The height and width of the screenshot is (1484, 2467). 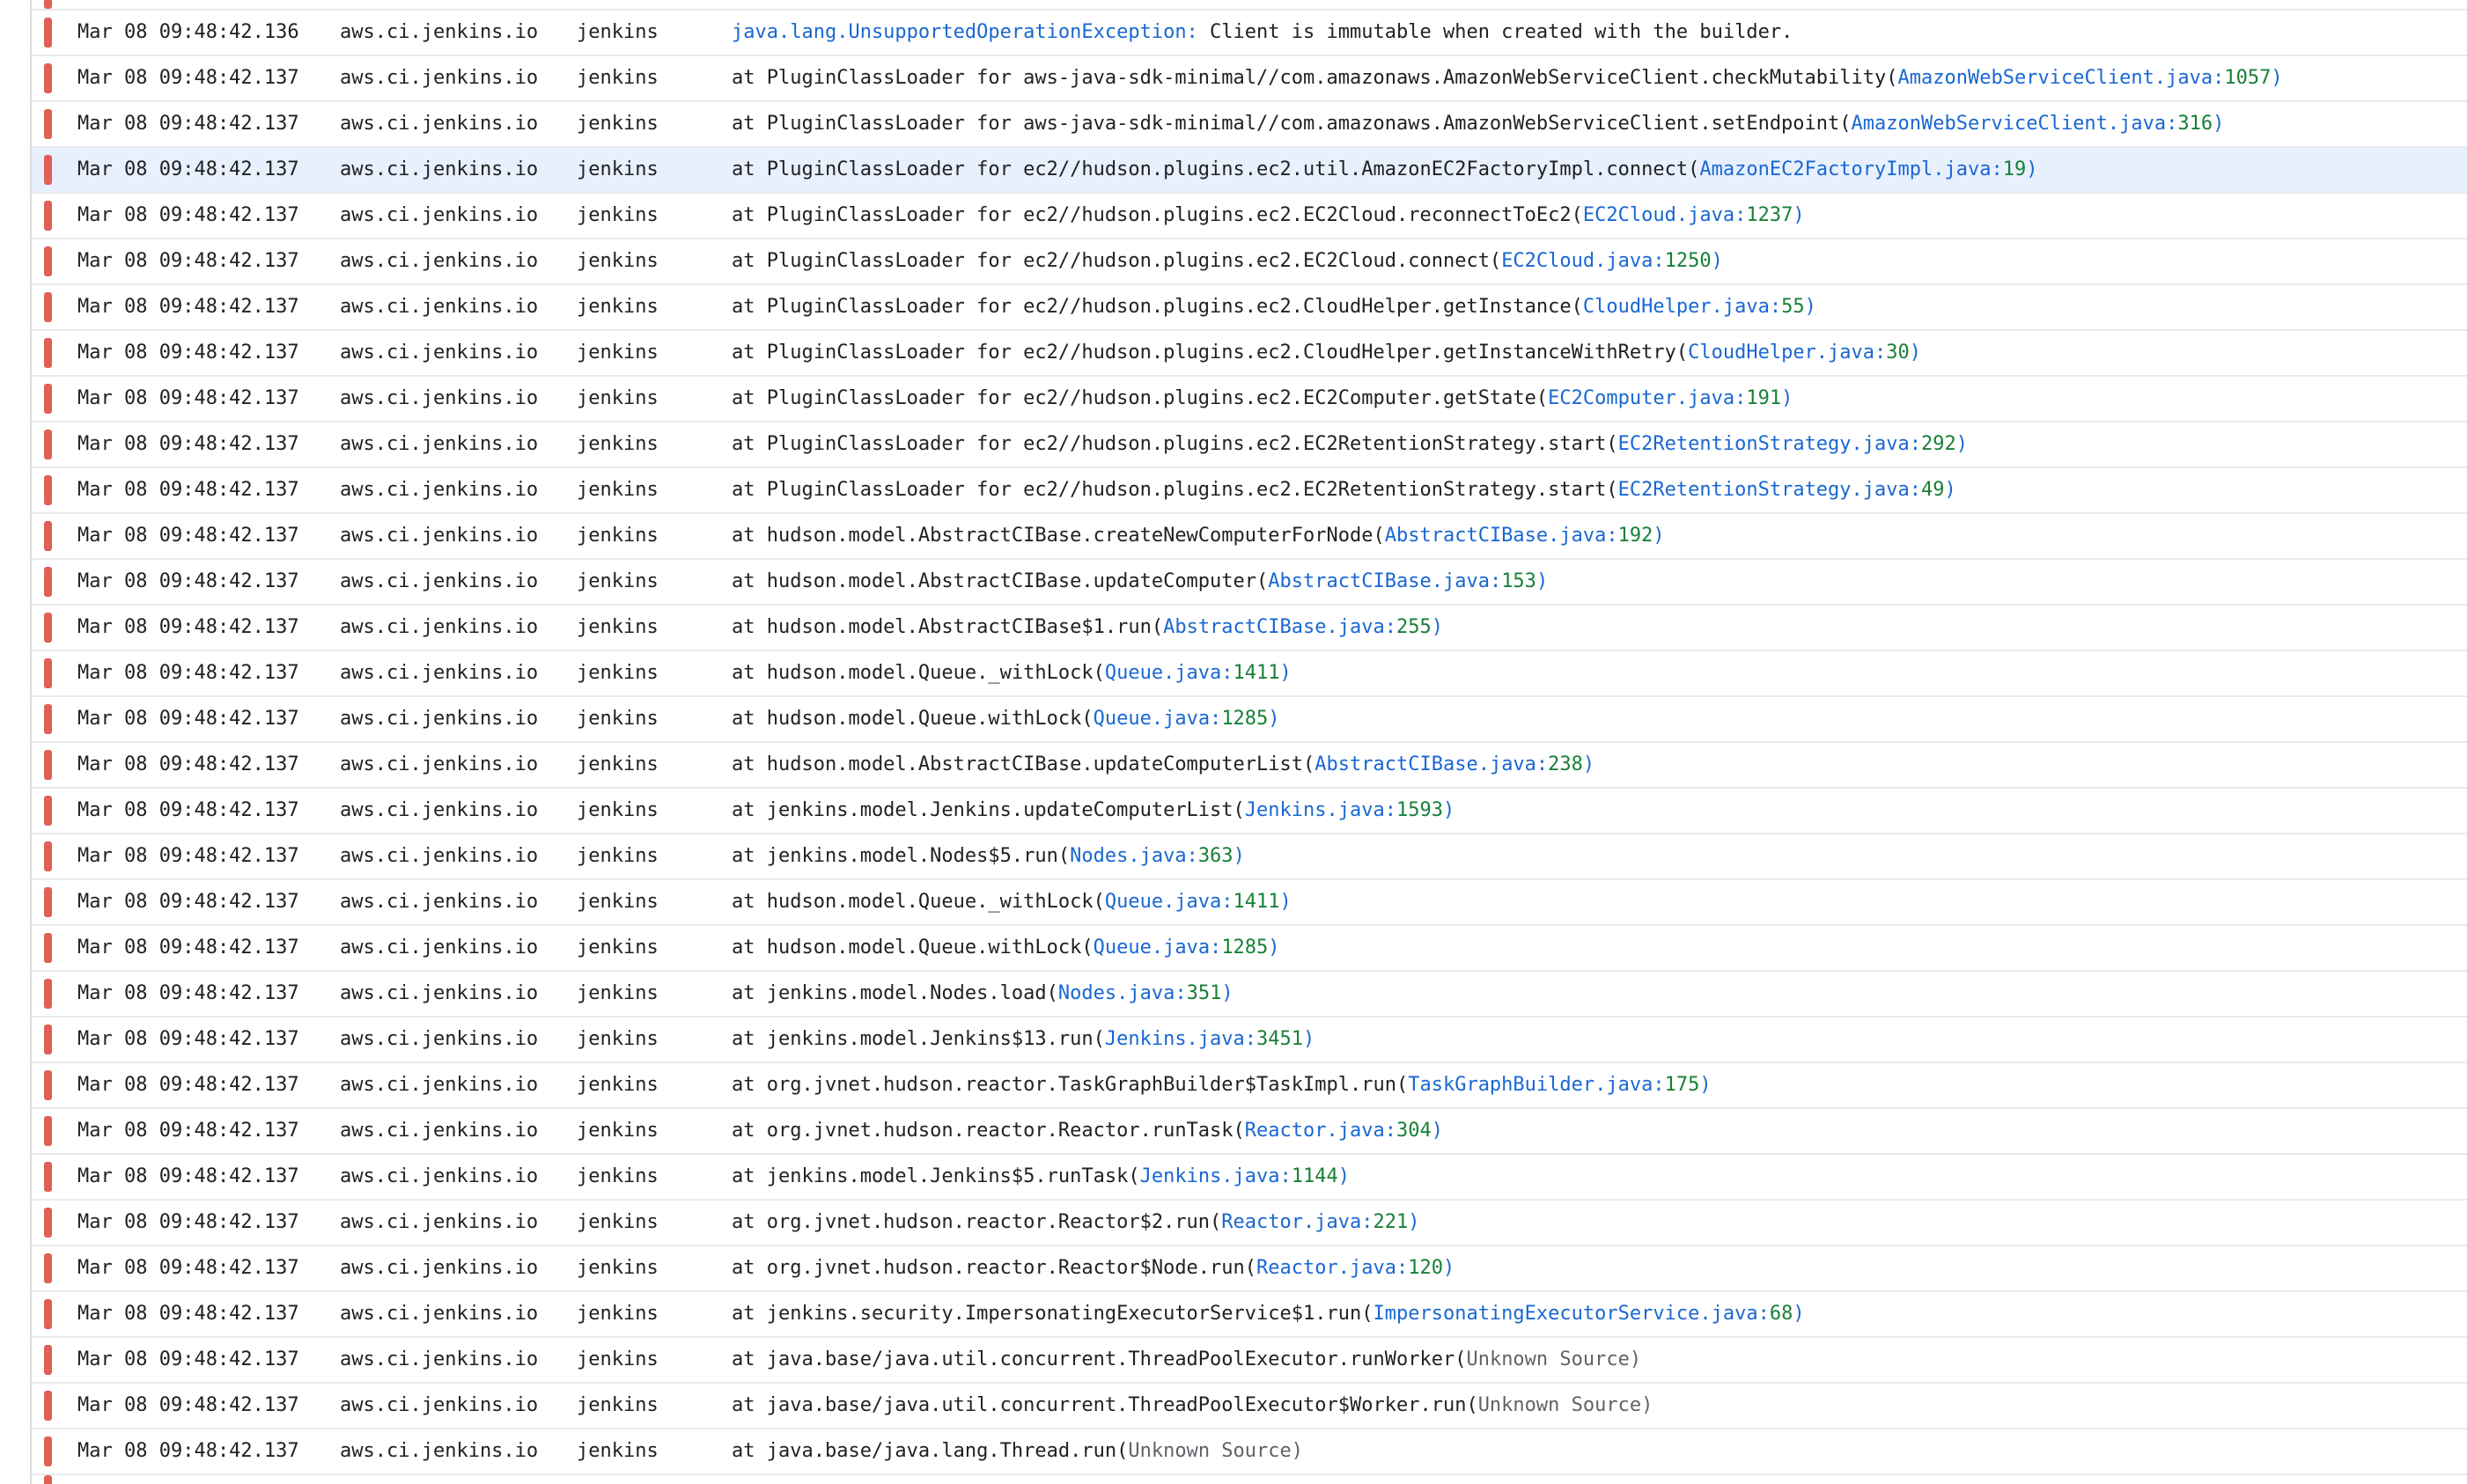 What do you see at coordinates (1414, 1131) in the screenshot?
I see `line-number: 304` at bounding box center [1414, 1131].